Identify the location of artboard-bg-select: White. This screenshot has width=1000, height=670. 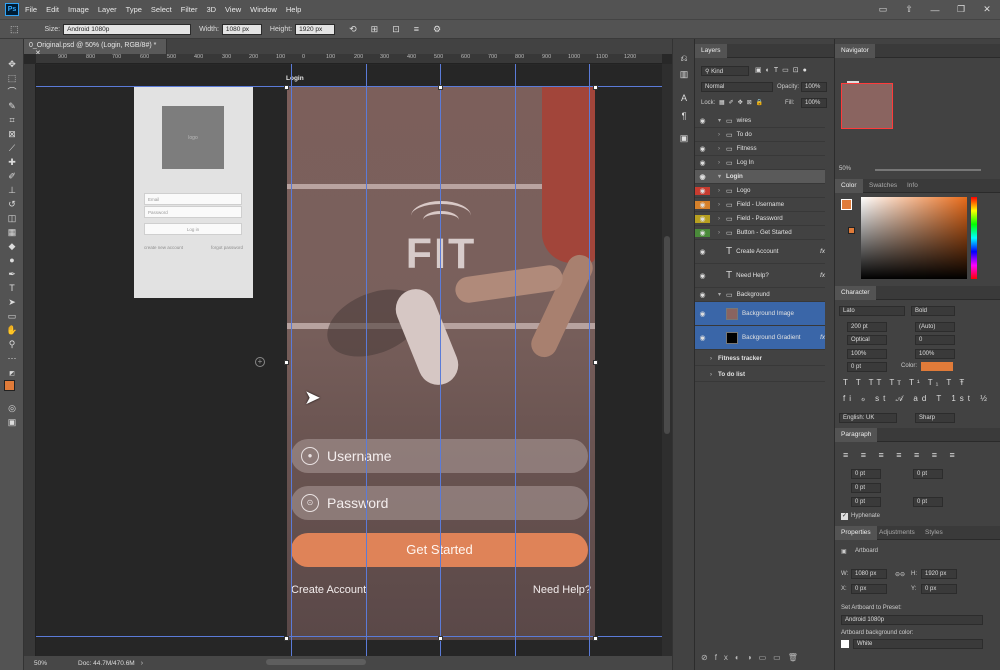
(918, 644).